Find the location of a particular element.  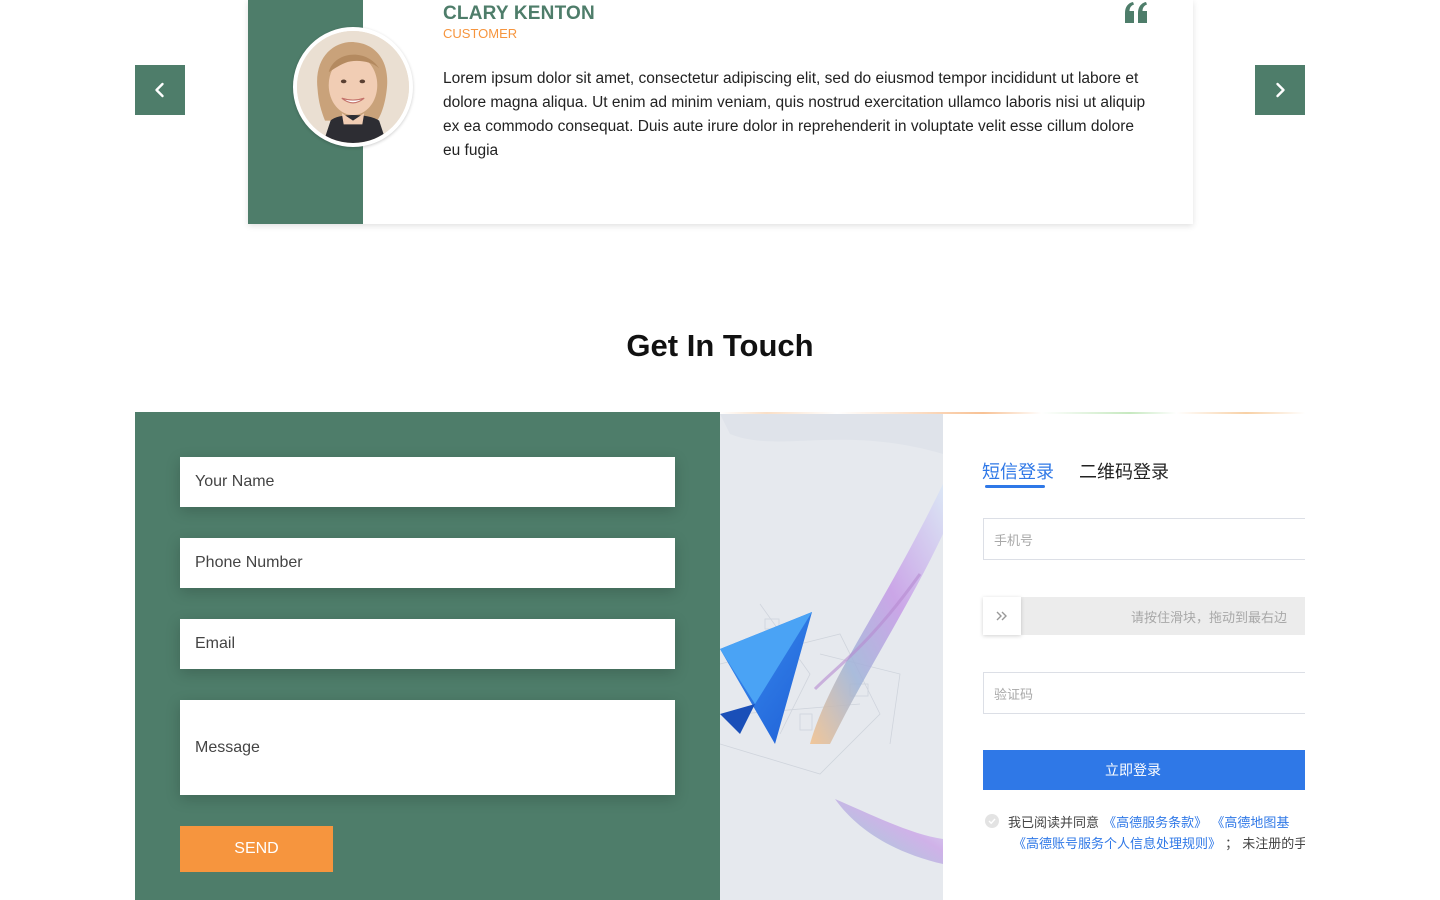

carousel-next-button is located at coordinates (1280, 90).